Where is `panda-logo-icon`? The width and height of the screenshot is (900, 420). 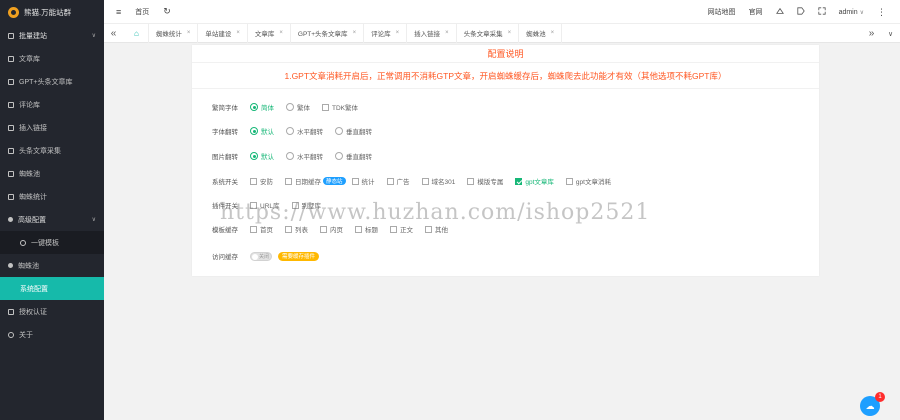
panda-logo-icon is located at coordinates (13, 12).